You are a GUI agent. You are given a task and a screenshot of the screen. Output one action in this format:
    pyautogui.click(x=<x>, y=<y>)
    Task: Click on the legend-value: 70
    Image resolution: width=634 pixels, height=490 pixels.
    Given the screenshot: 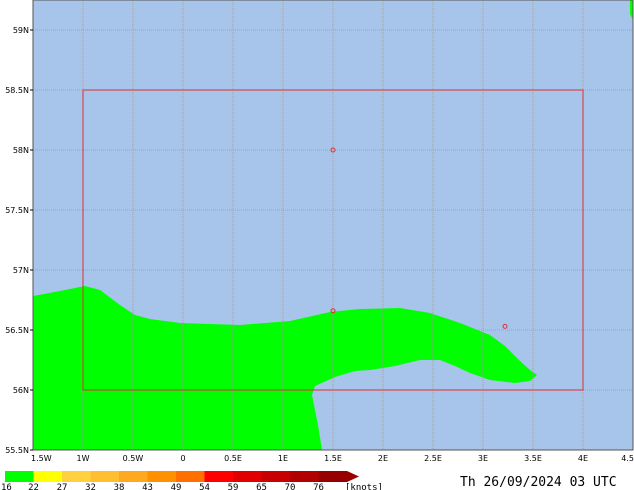 What is the action you would take?
    pyautogui.click(x=290, y=486)
    